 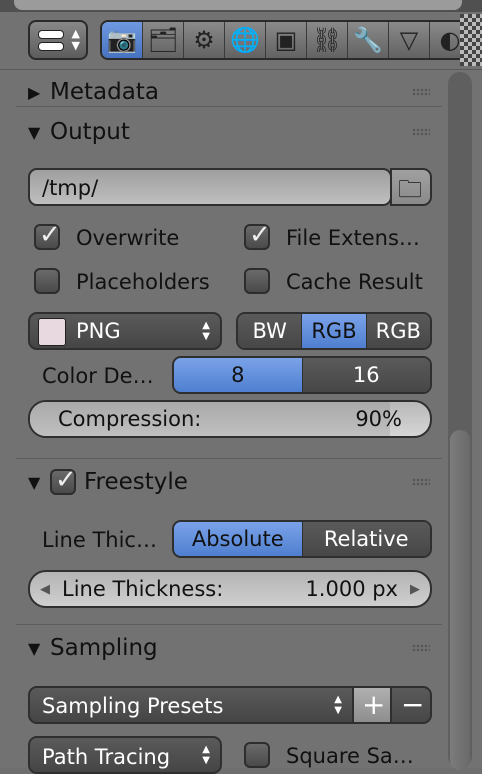 I want to click on color-mode-rgb: RGB, so click(x=334, y=331).